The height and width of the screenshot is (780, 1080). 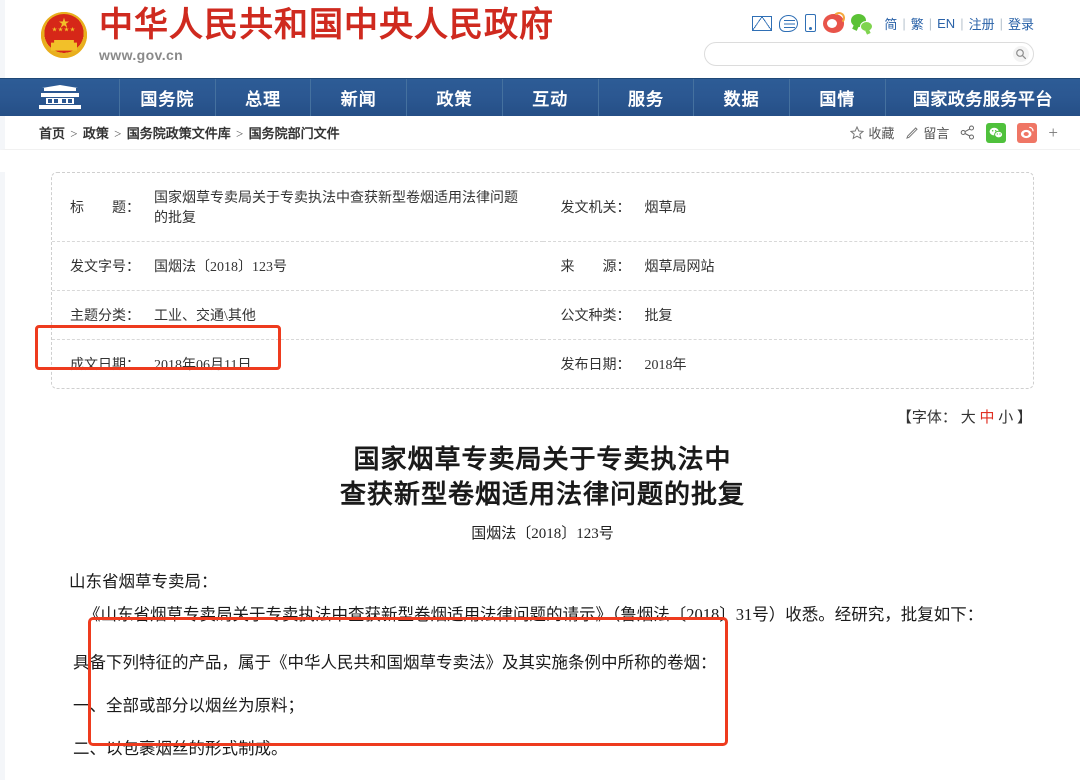 What do you see at coordinates (926, 418) in the screenshot?
I see `font-size-open-bracket: 【字体：` at bounding box center [926, 418].